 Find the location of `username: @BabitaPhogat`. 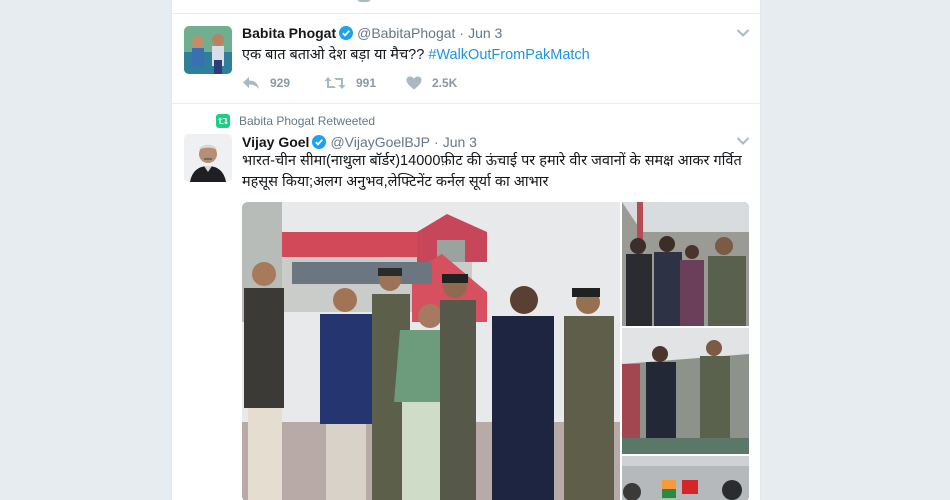

username: @BabitaPhogat is located at coordinates (406, 33).